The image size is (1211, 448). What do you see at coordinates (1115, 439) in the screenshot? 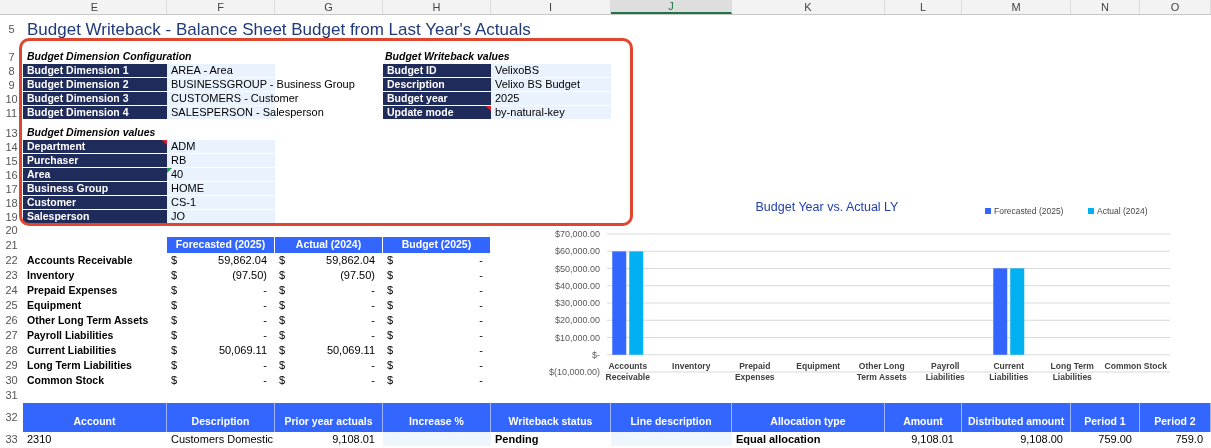
I see `table-cell-text: 759.00` at bounding box center [1115, 439].